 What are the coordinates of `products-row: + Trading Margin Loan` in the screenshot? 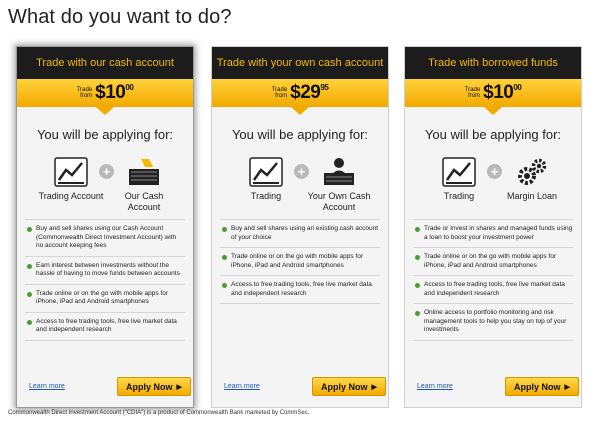 It's located at (493, 181).